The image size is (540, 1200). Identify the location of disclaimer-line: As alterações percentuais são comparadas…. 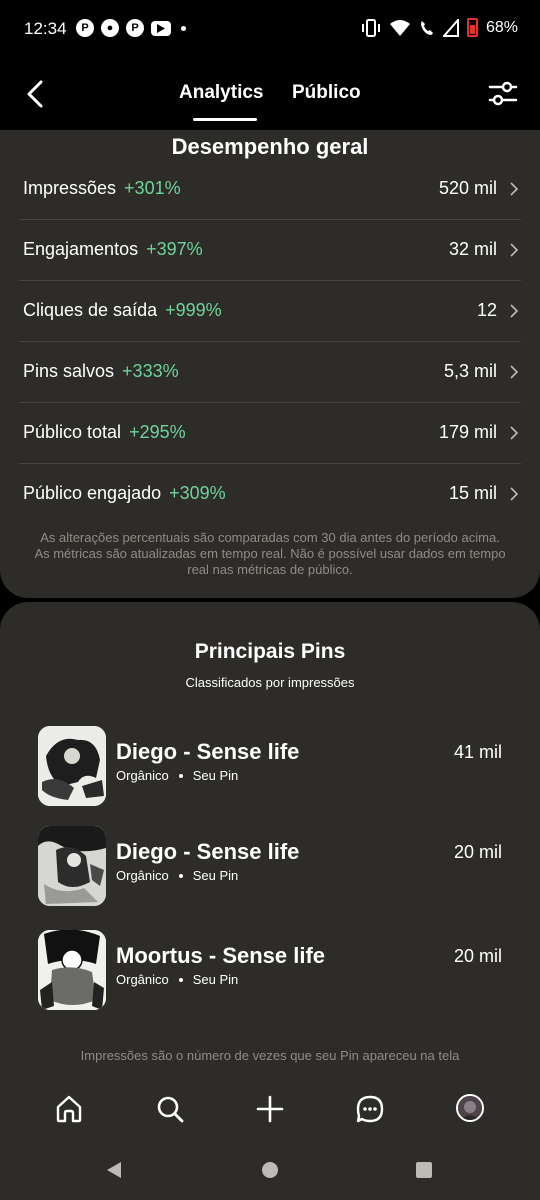
(270, 537).